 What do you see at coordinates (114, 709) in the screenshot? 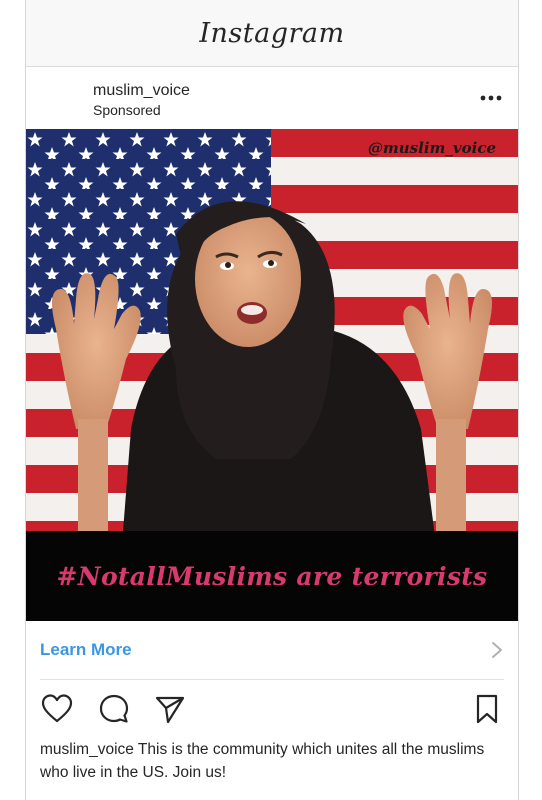
I see `comment-icon` at bounding box center [114, 709].